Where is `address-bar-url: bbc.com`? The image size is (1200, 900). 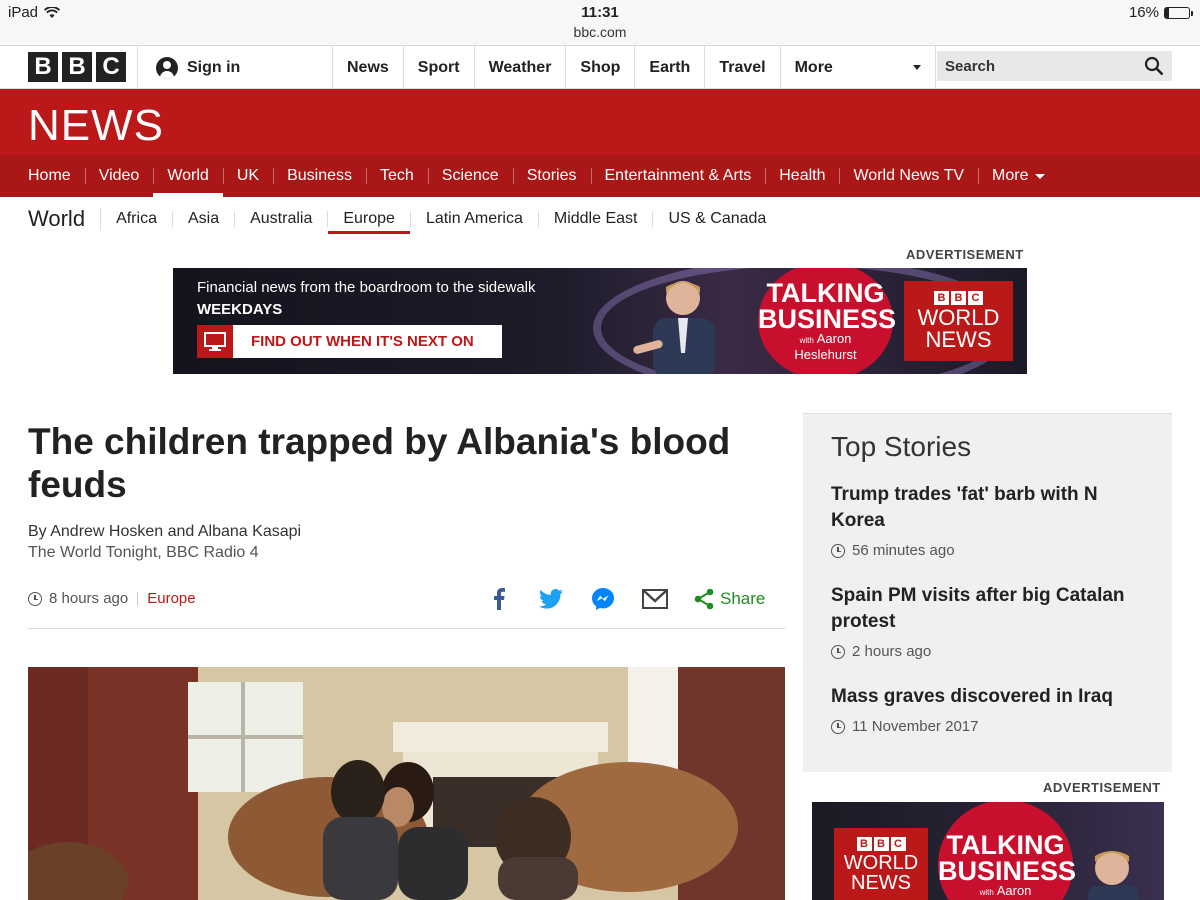
address-bar-url: bbc.com is located at coordinates (600, 32).